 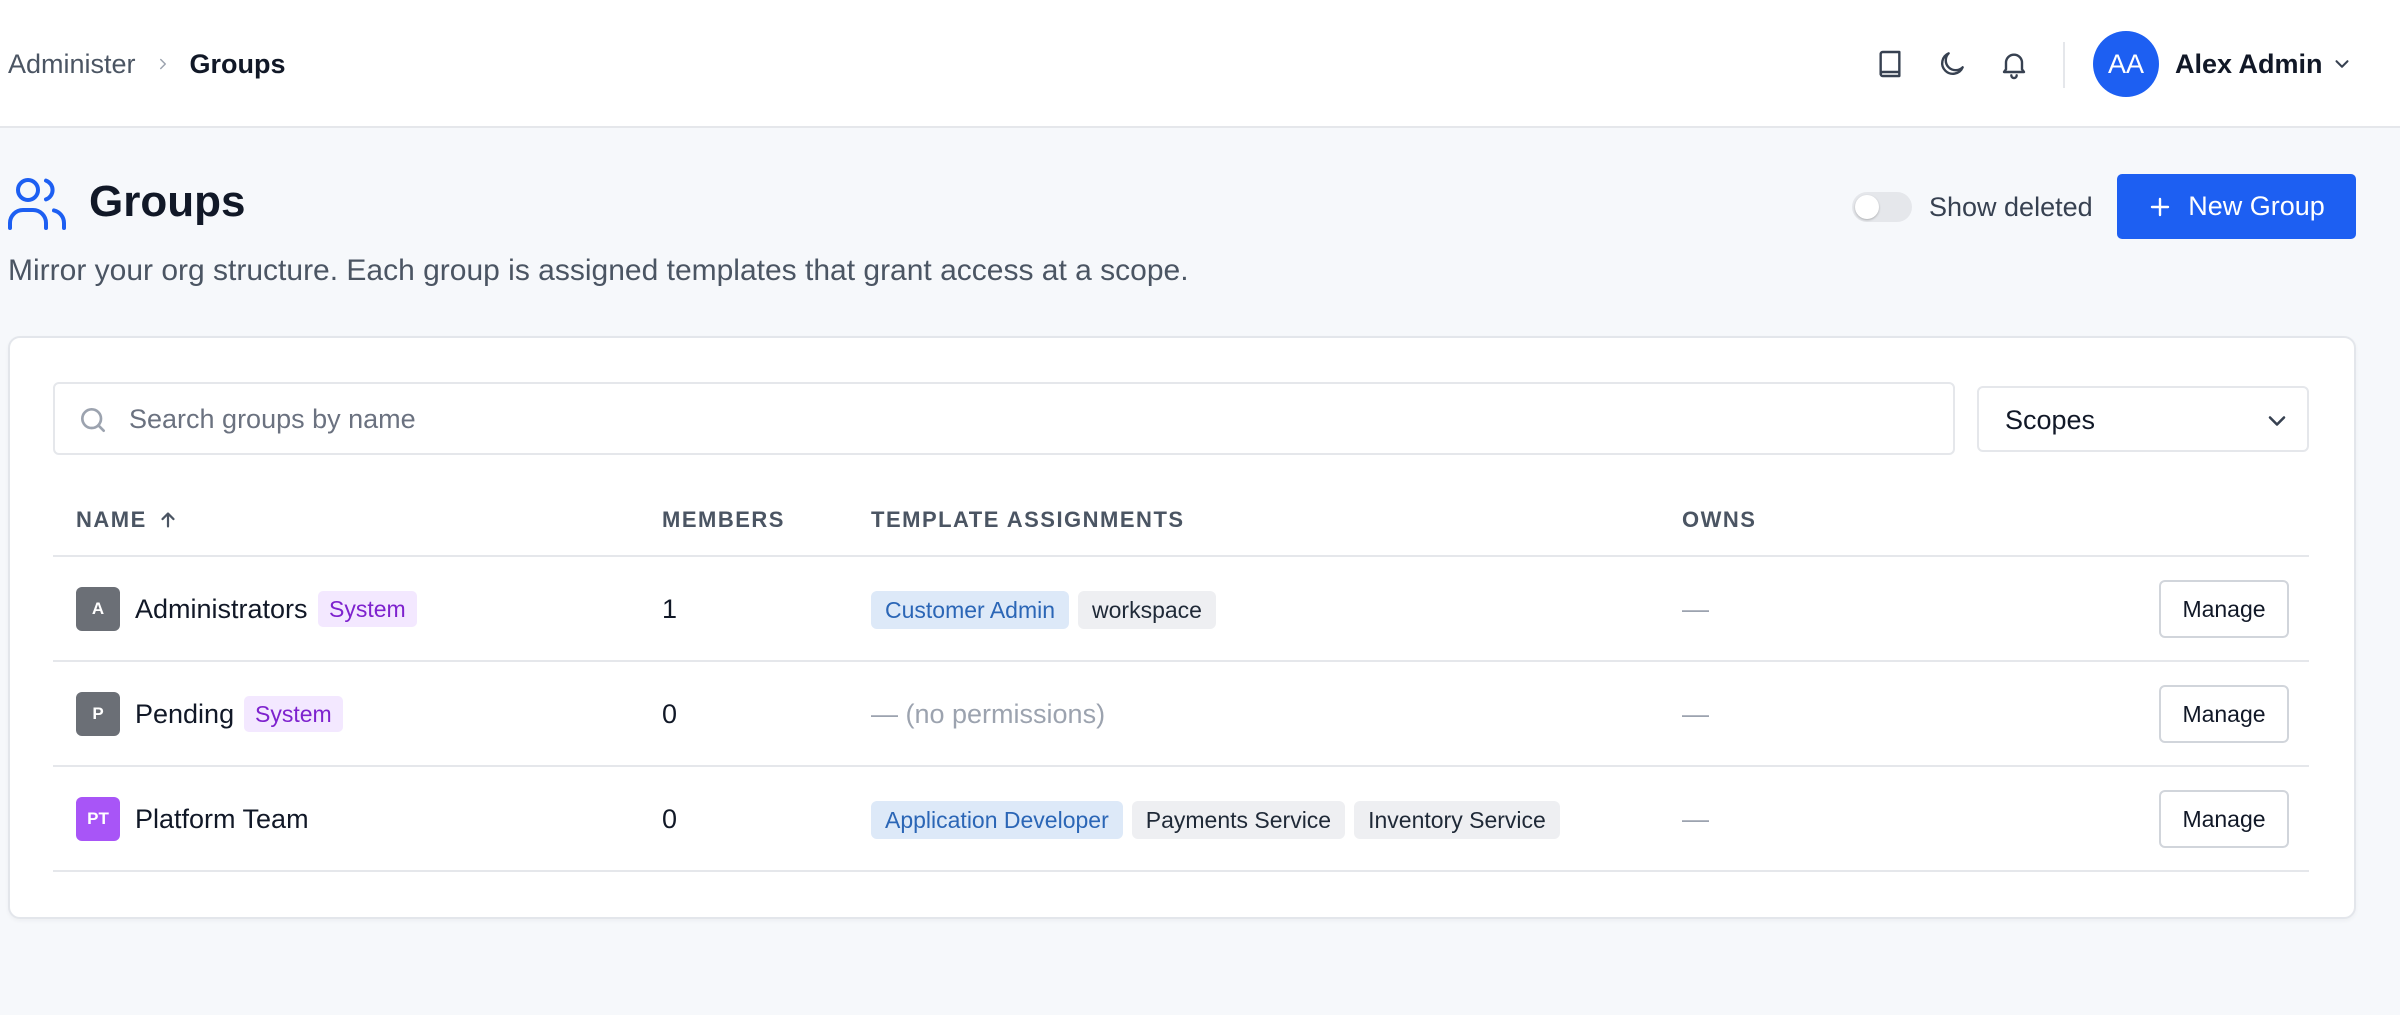 What do you see at coordinates (163, 64) in the screenshot?
I see `chevron-right-icon` at bounding box center [163, 64].